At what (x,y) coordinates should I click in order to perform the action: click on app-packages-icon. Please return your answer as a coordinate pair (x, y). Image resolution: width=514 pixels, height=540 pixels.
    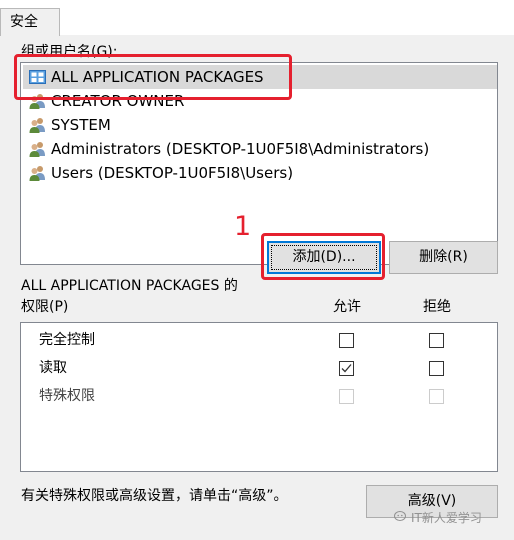
    Looking at the image, I should click on (37, 77).